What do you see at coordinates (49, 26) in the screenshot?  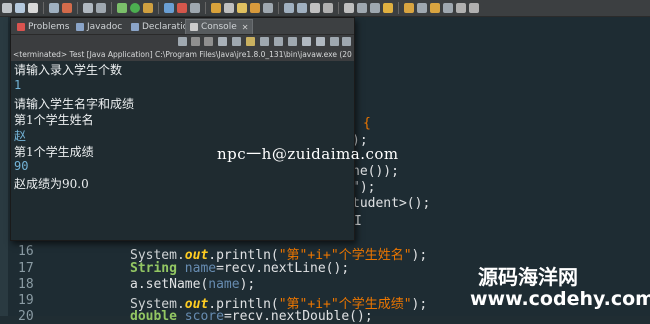 I see `tab-label: Problems` at bounding box center [49, 26].